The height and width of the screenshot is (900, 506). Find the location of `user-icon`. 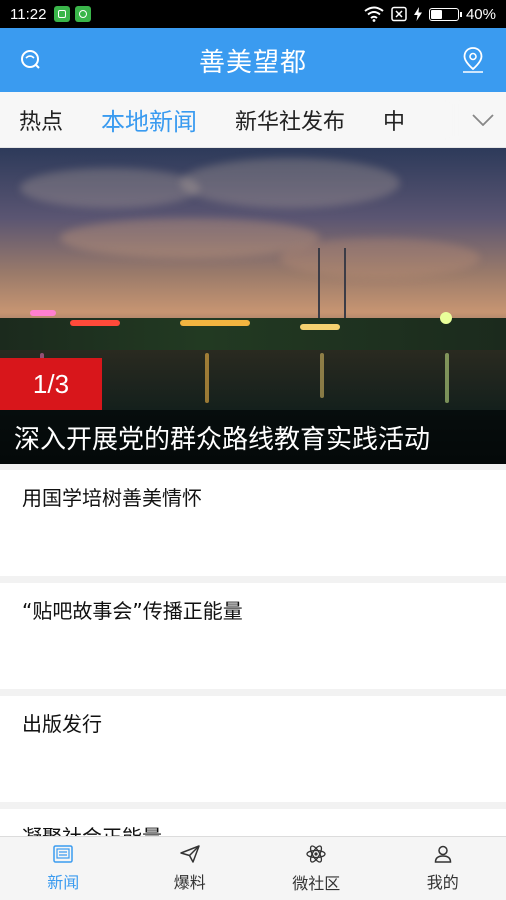

user-icon is located at coordinates (443, 854).